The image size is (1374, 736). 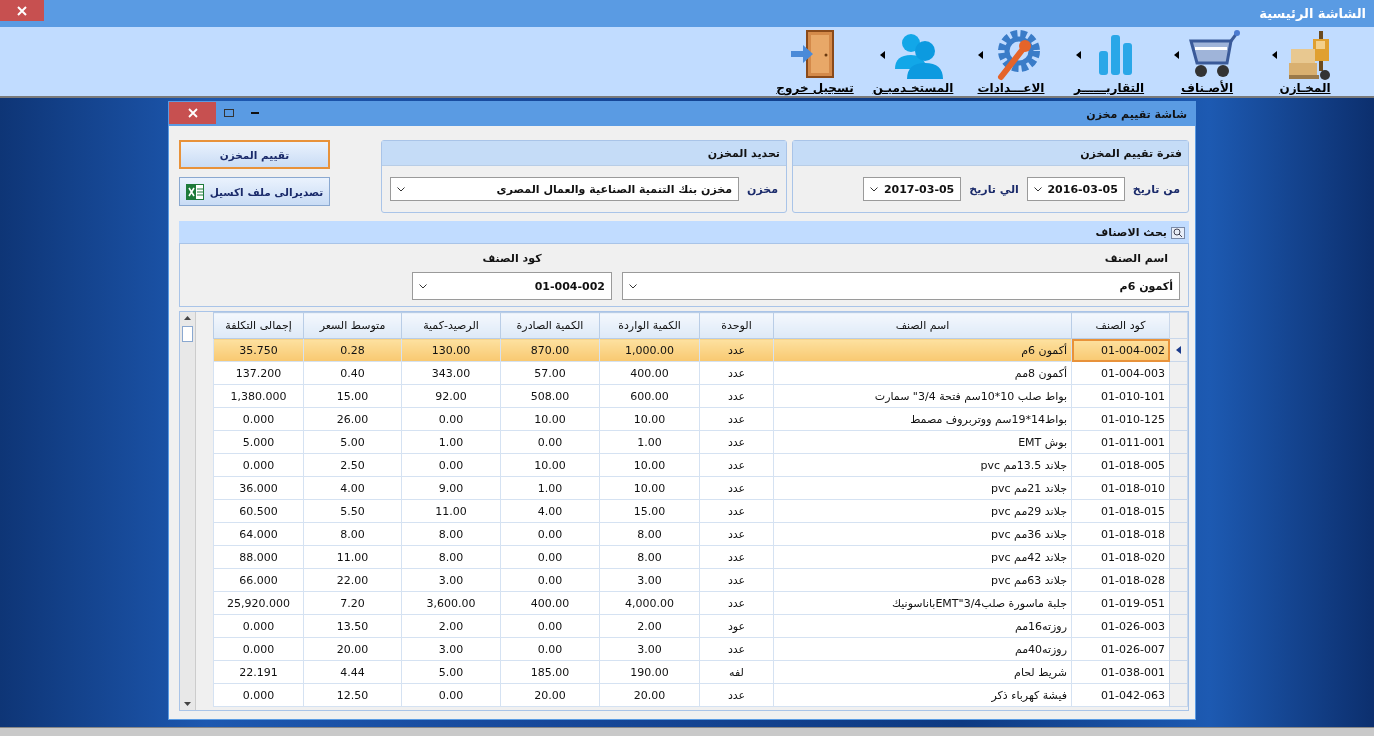 I want to click on scrollbar, so click(x=188, y=511).